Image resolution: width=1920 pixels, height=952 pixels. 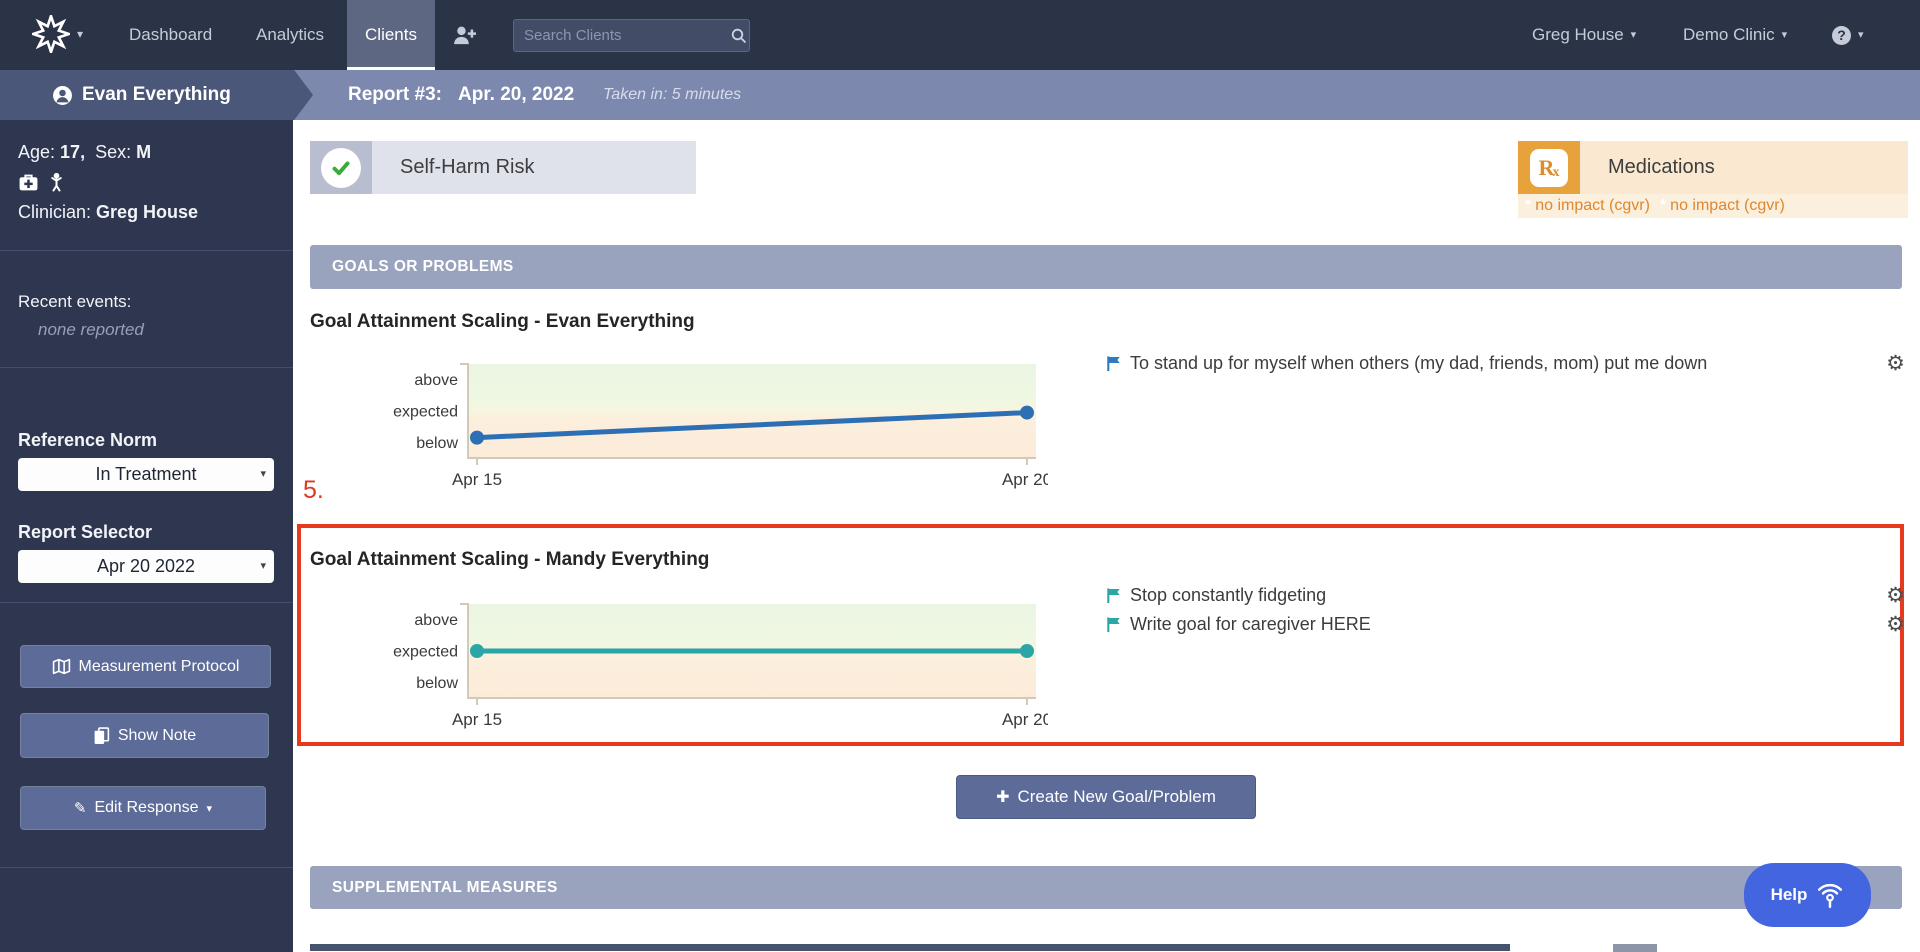 I want to click on self-harm-risk-box: Self-Harm Risk, so click(x=503, y=167).